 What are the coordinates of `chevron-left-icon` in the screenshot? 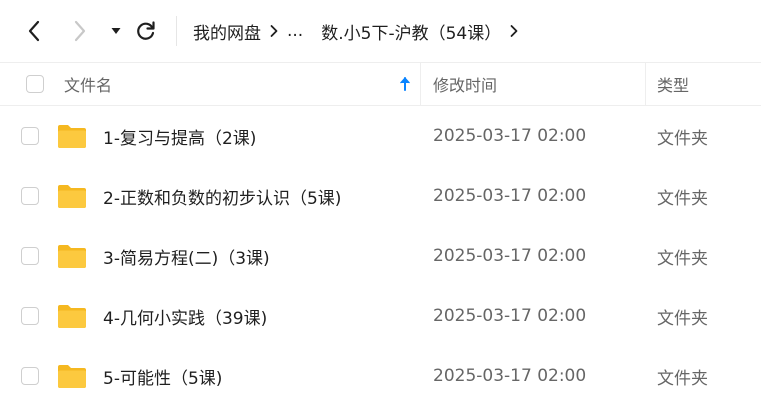 It's located at (34, 31).